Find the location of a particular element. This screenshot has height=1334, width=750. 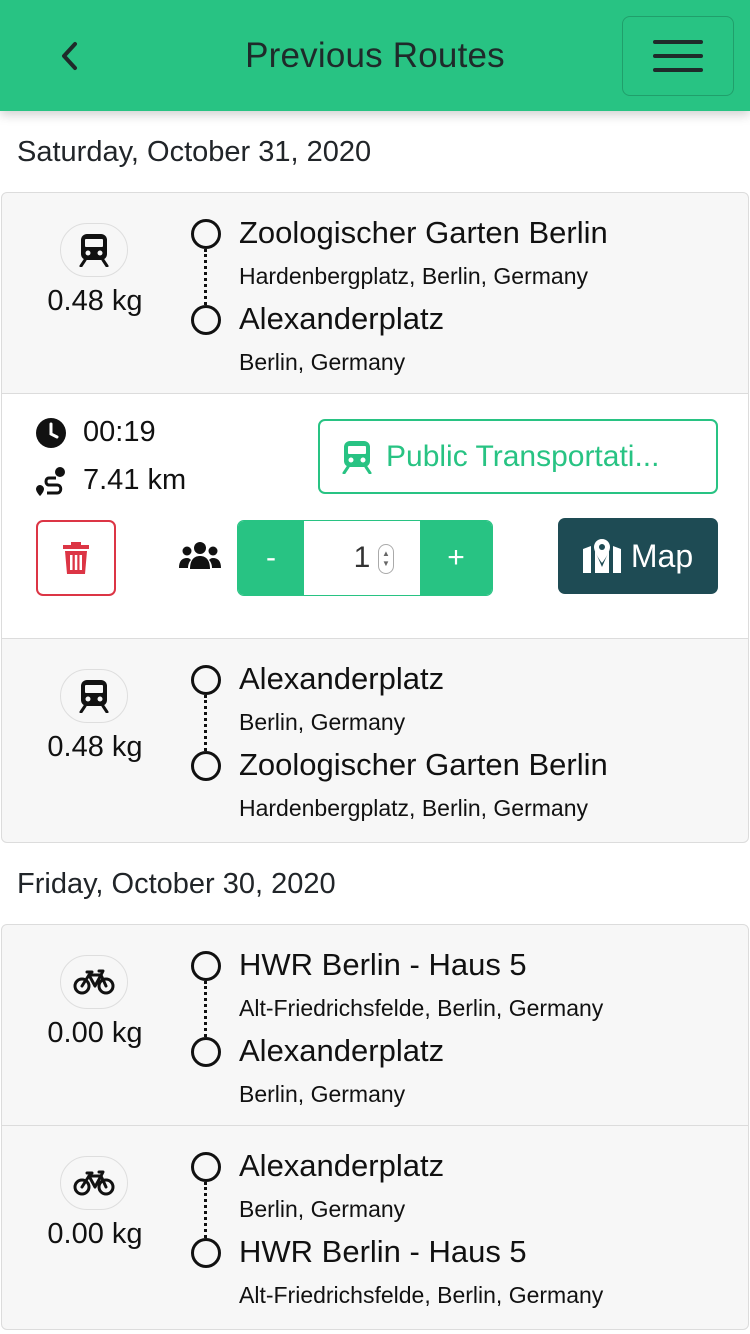

passenger-stepper: - 1 ▲ ▼ + is located at coordinates (365, 558).